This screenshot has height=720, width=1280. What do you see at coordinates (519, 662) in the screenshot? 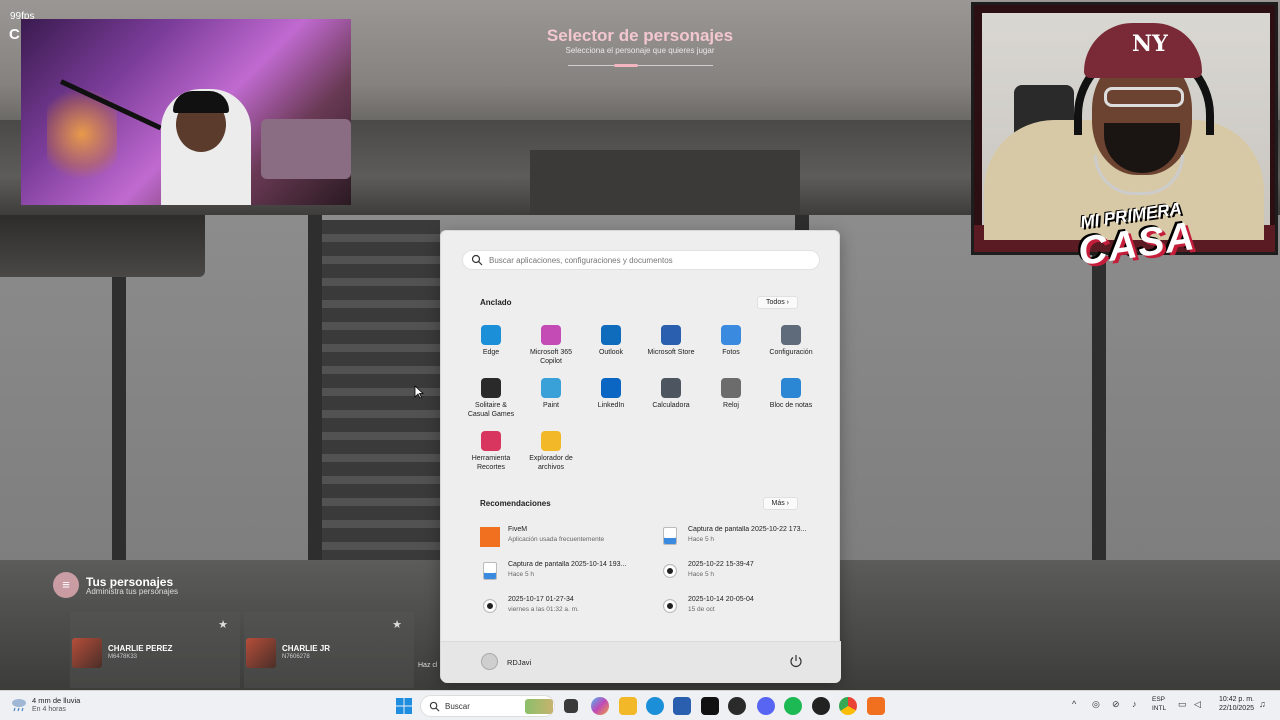
I see `user-name: RDJavi` at bounding box center [519, 662].